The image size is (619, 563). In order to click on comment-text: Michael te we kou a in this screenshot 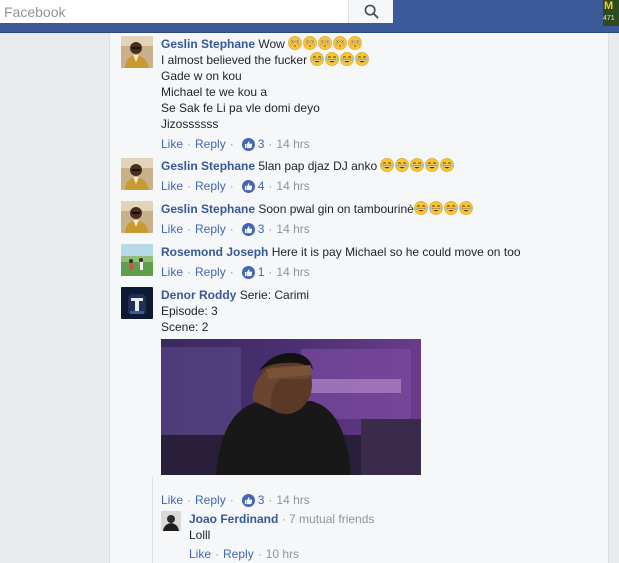, I will do `click(214, 92)`.